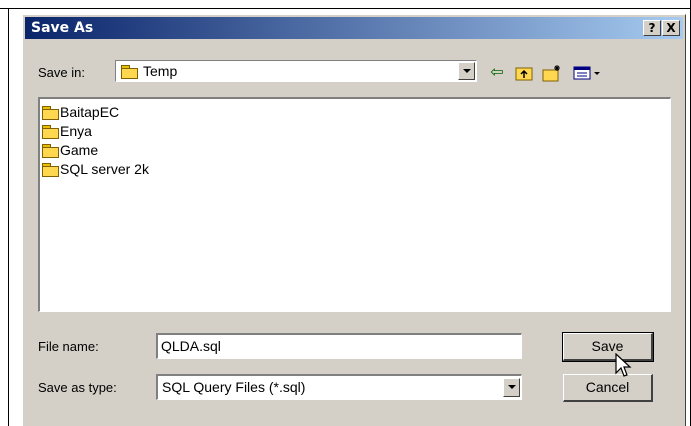 Image resolution: width=691 pixels, height=426 pixels. What do you see at coordinates (61, 72) in the screenshot?
I see `save-in-label: Save in:` at bounding box center [61, 72].